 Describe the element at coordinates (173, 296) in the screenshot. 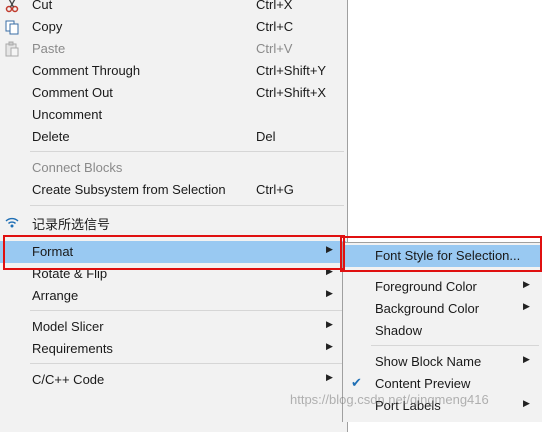

I see `menu-item-arrange: Arrange ▶` at that location.